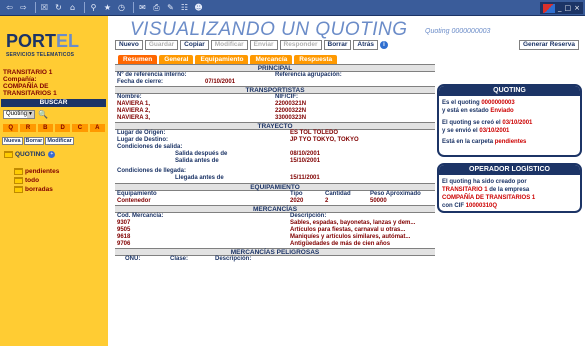 The width and height of the screenshot is (585, 346). What do you see at coordinates (489, 198) in the screenshot?
I see `info-value: COMPAÑÍA DE TRANSITARIOS 1` at bounding box center [489, 198].